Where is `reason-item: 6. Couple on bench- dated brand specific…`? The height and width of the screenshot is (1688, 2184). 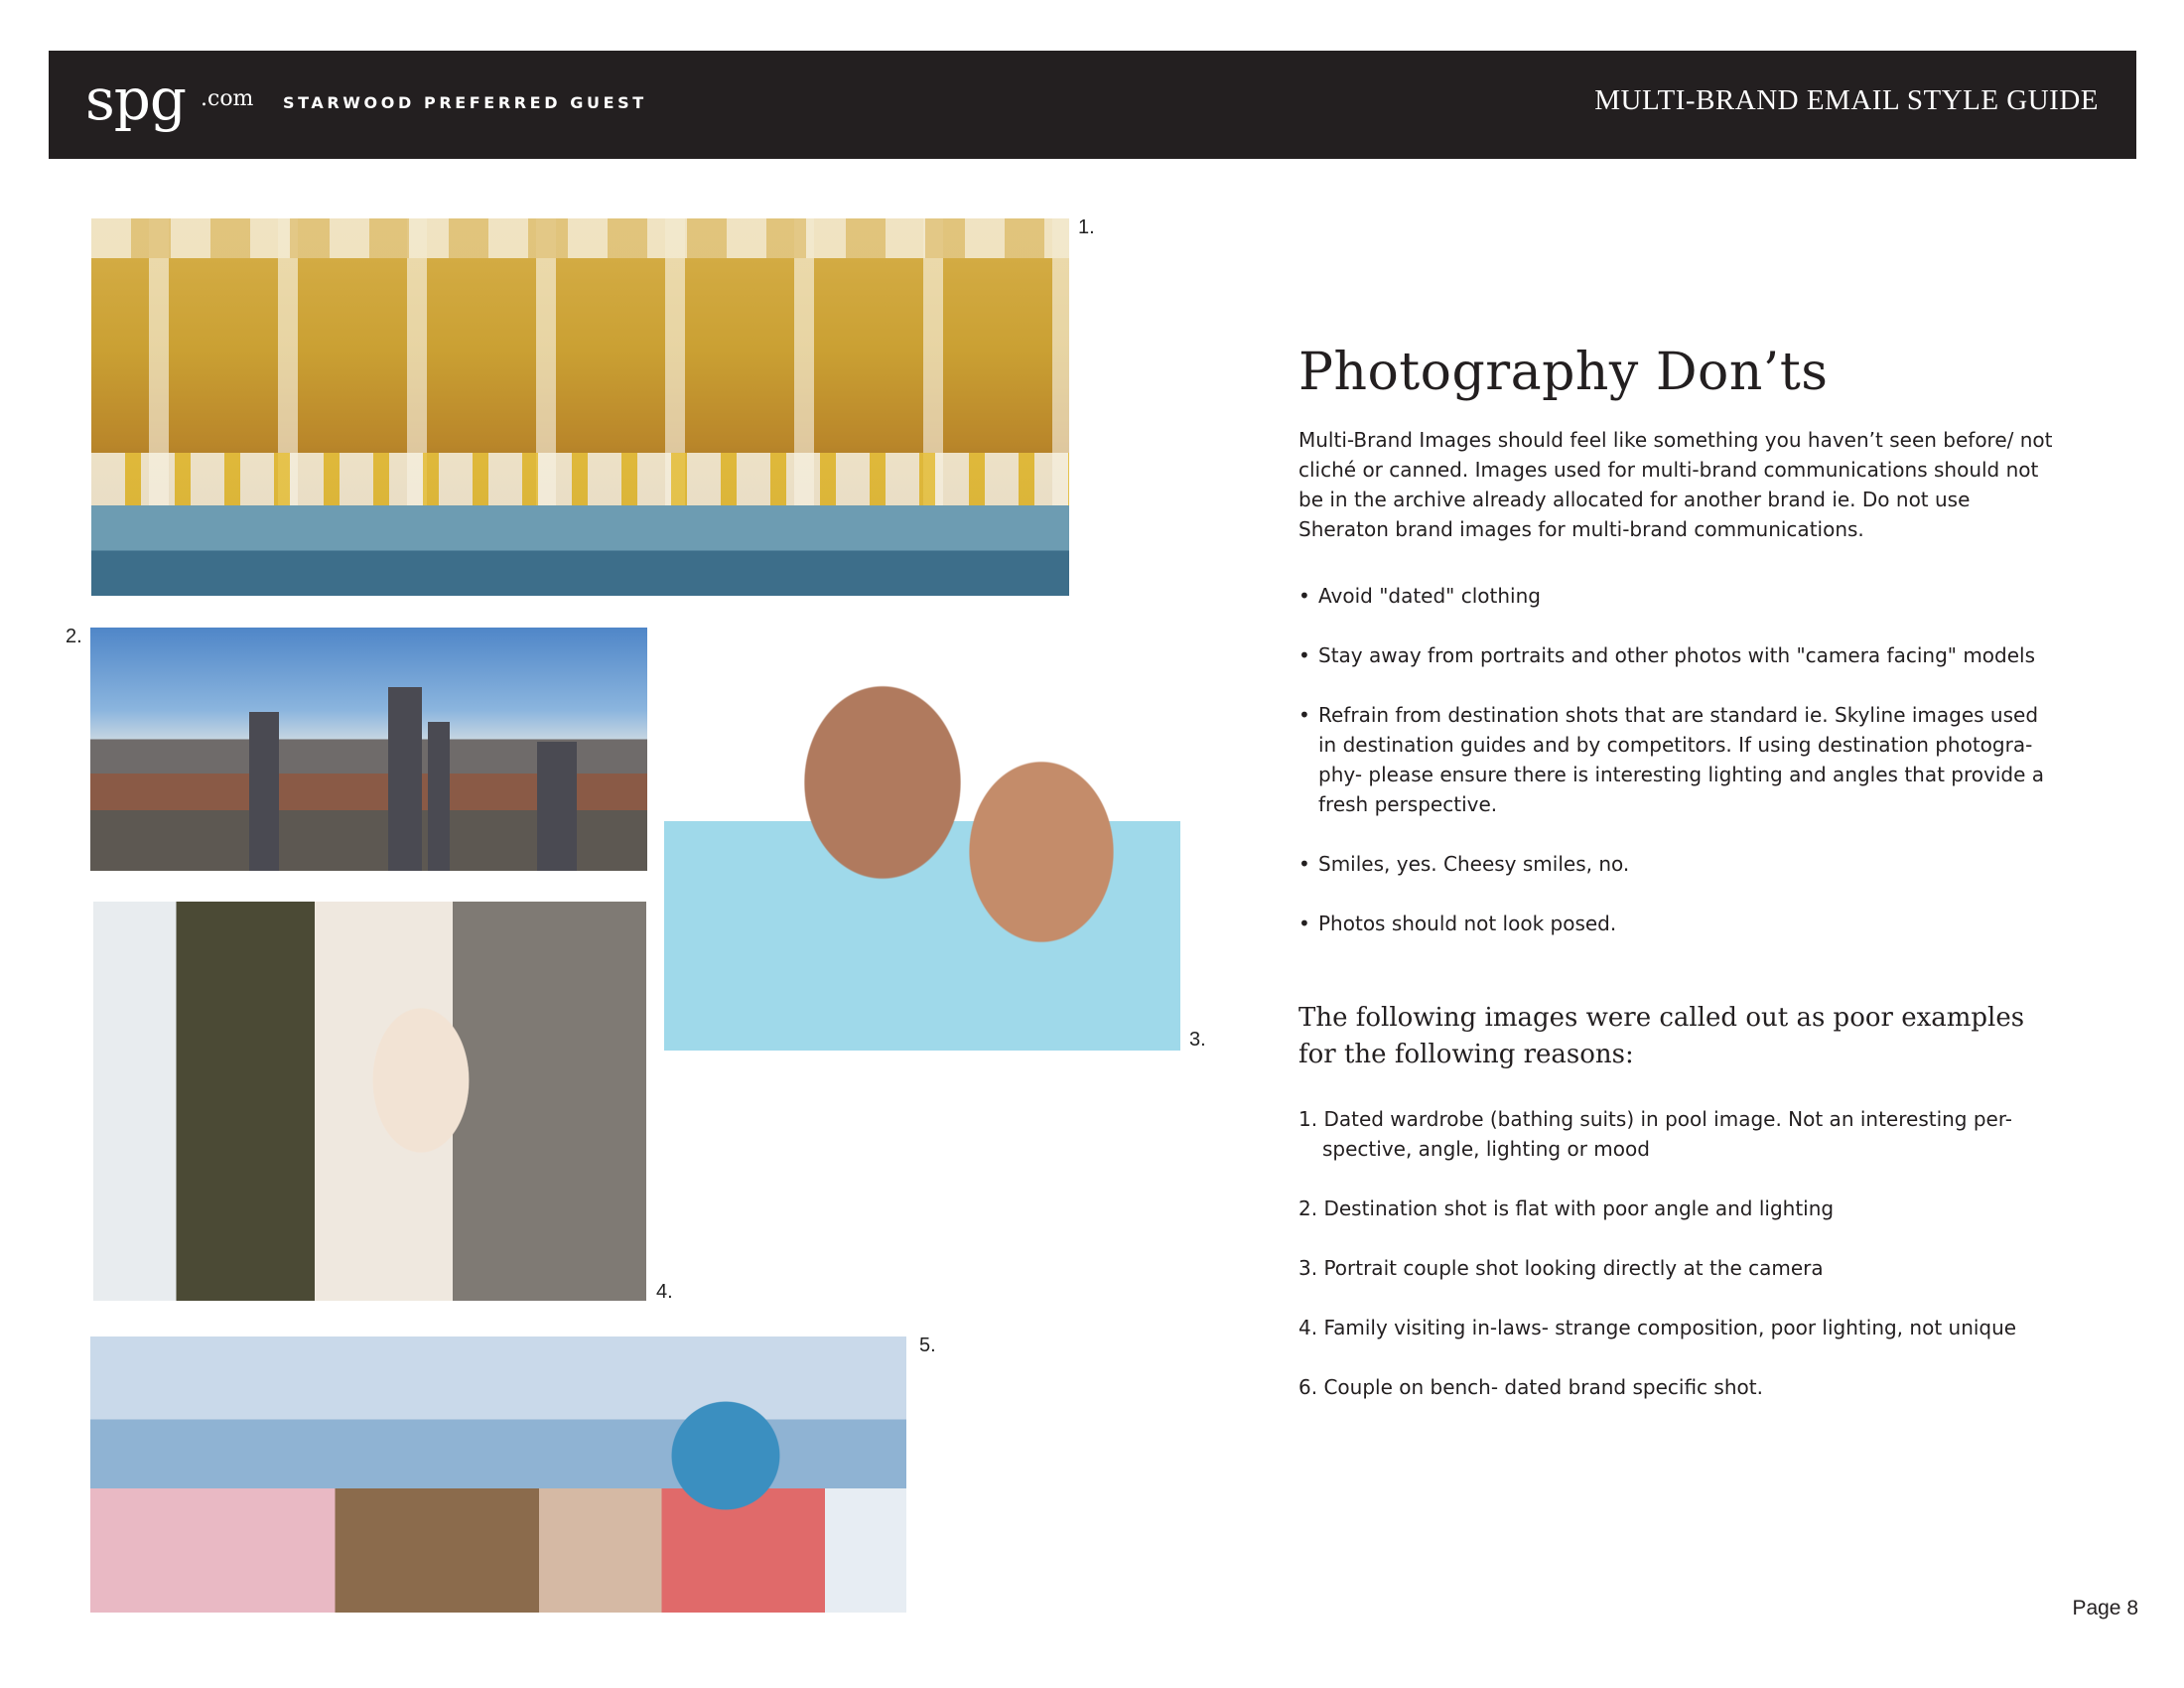 reason-item: 6. Couple on bench- dated brand specific… is located at coordinates (1530, 1387).